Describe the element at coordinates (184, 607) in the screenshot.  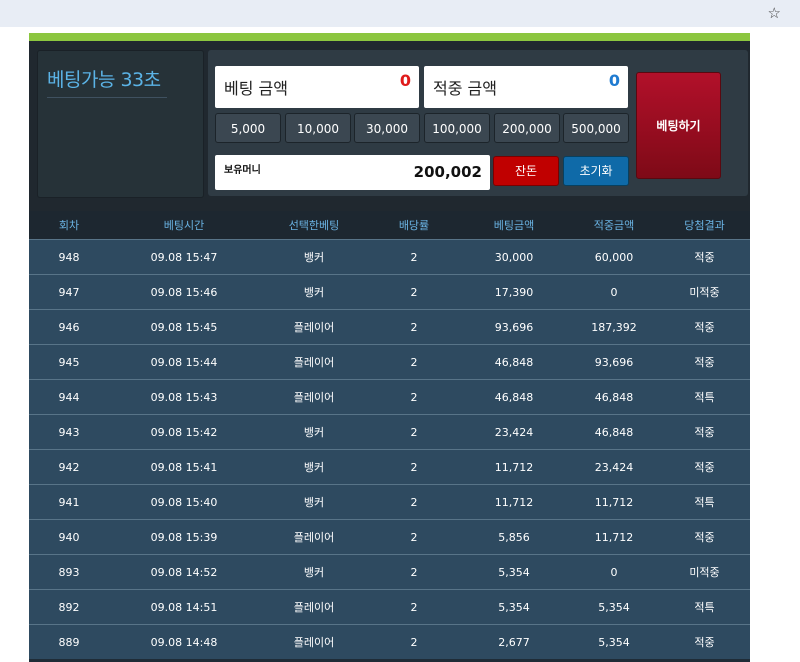
I see `bet-time-cell: 09.08 14:51` at that location.